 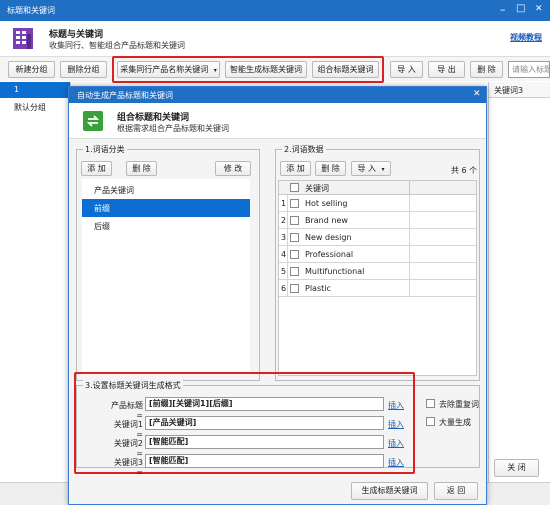 What do you see at coordinates (117, 45) in the screenshot?
I see `page-subtitle: 收集同行、智能组合产品标题和关键词` at bounding box center [117, 45].